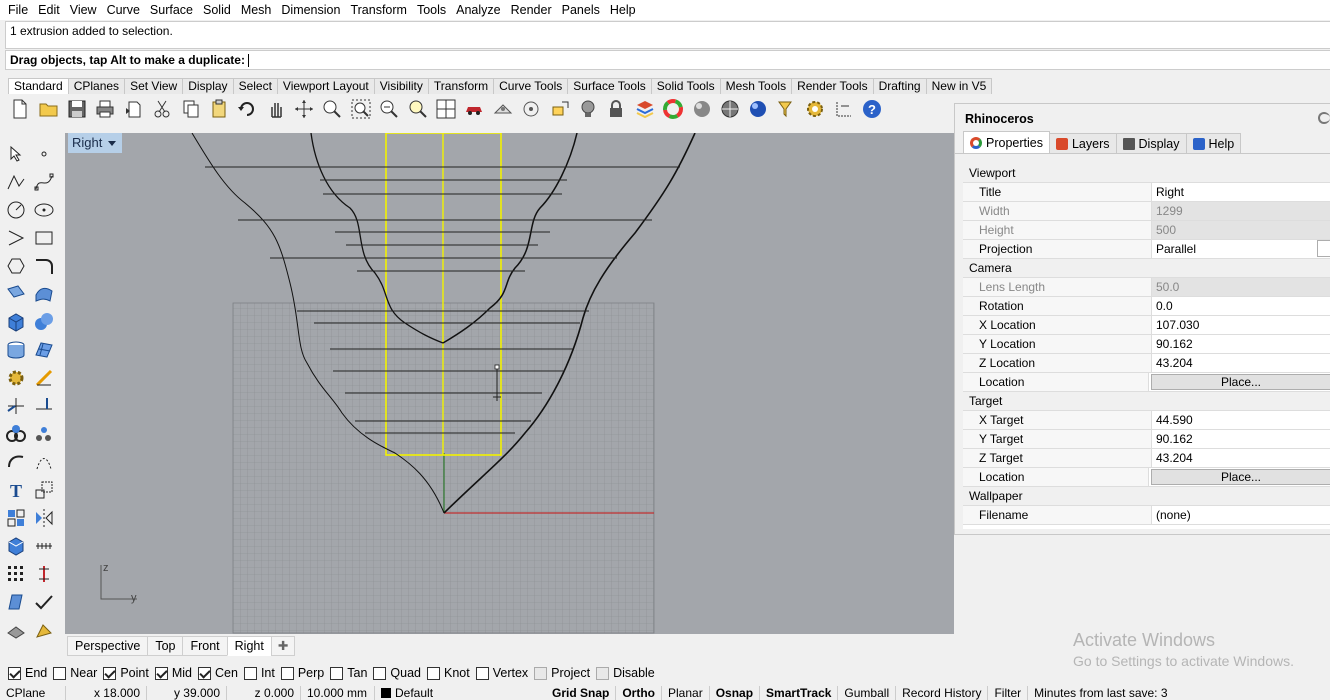 This screenshot has height=700, width=1330. What do you see at coordinates (446, 109) in the screenshot?
I see `viewport-layout-icon` at bounding box center [446, 109].